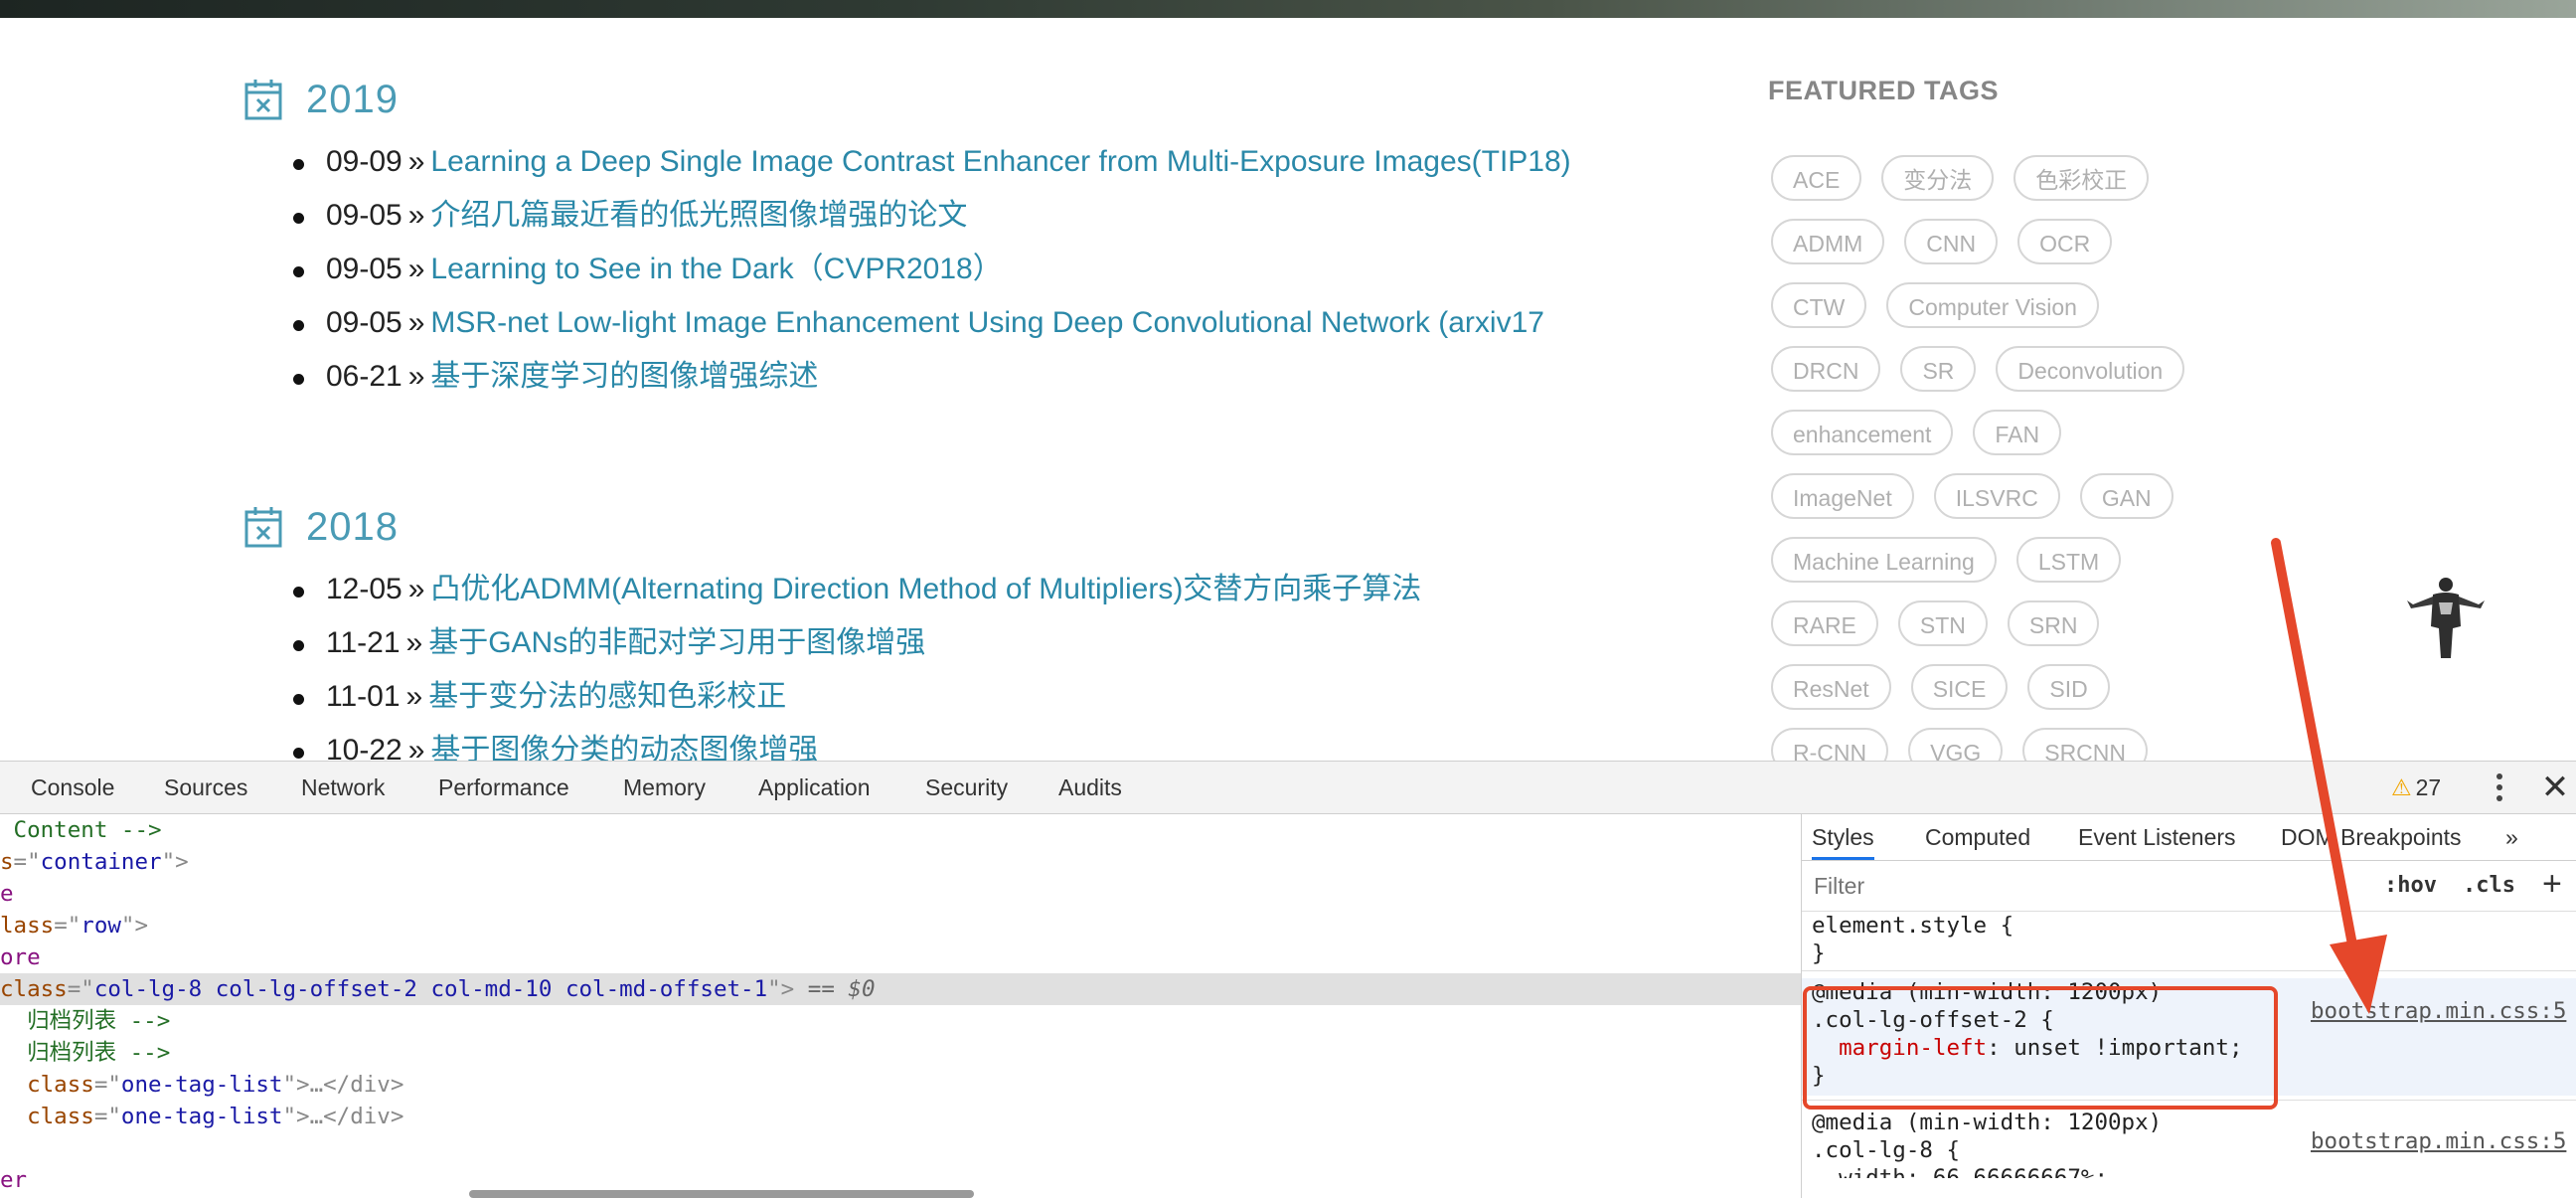  Describe the element at coordinates (1883, 90) in the screenshot. I see `featured-tags-title: FEATURED TAGS` at that location.